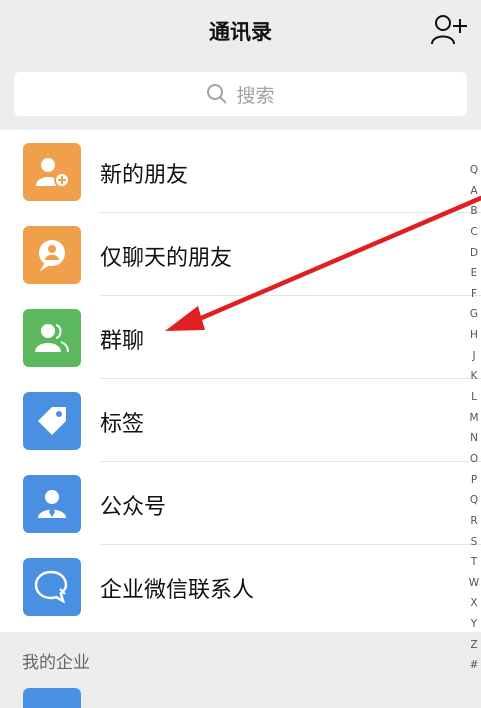 This screenshot has height=708, width=481. I want to click on chat-only-friends-icon, so click(52, 255).